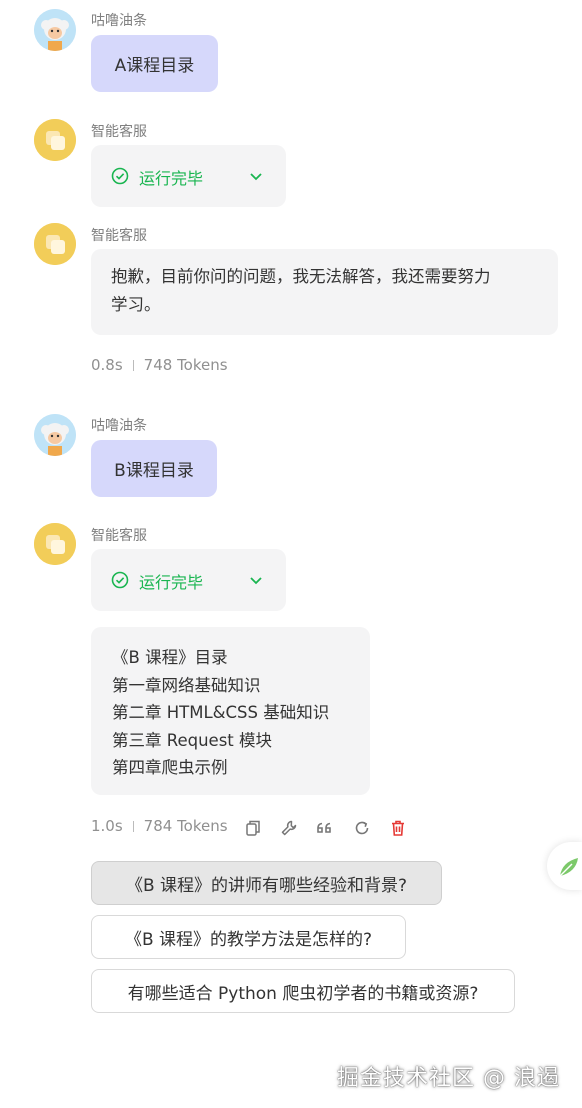 This screenshot has height=1108, width=582. I want to click on wrench-icon, so click(289, 828).